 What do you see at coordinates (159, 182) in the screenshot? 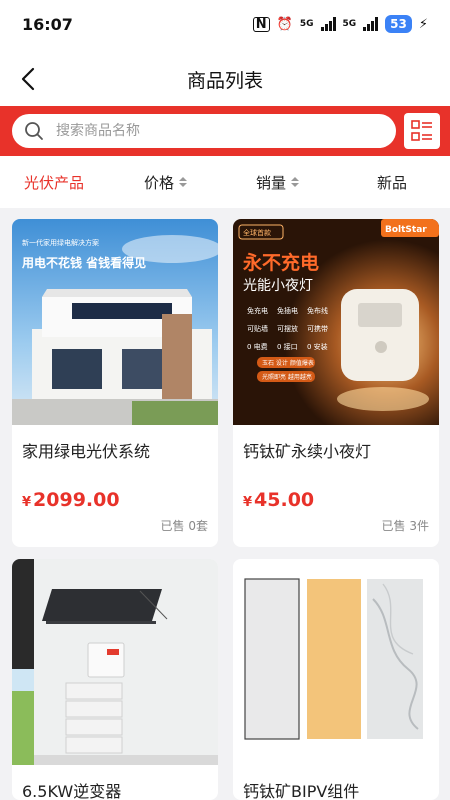
I see `filter-label: 价格` at bounding box center [159, 182].